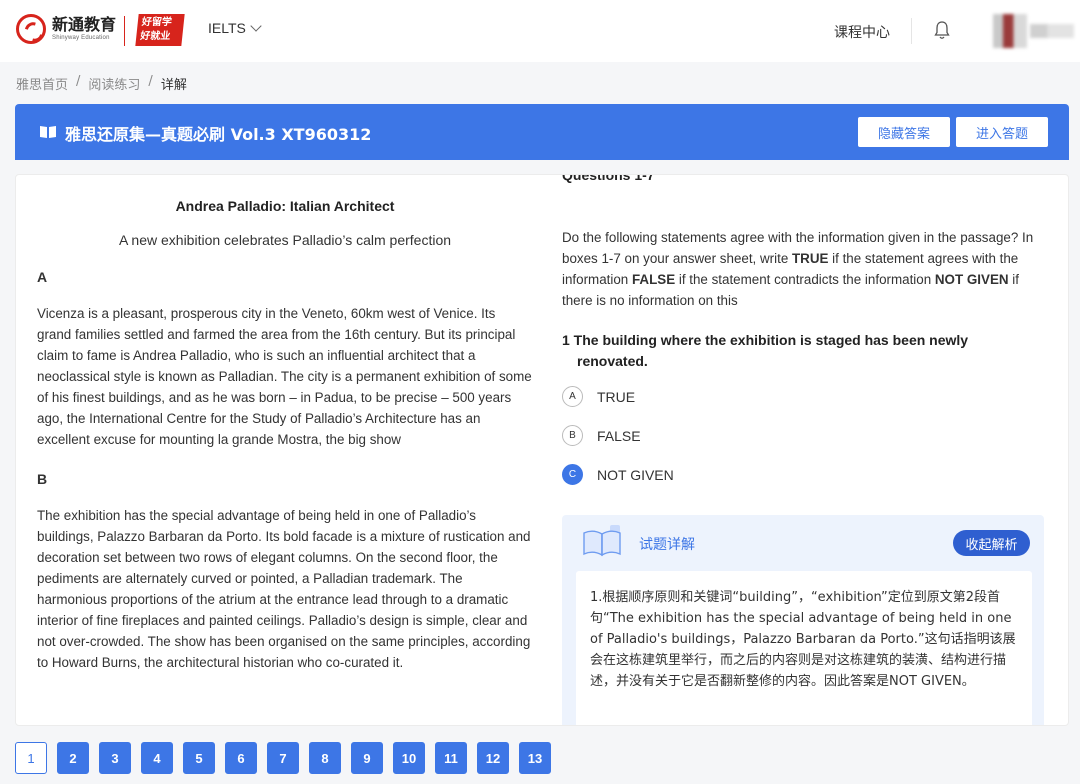 Image resolution: width=1080 pixels, height=784 pixels. What do you see at coordinates (84, 24) in the screenshot?
I see `logo-name: 新通教育` at bounding box center [84, 24].